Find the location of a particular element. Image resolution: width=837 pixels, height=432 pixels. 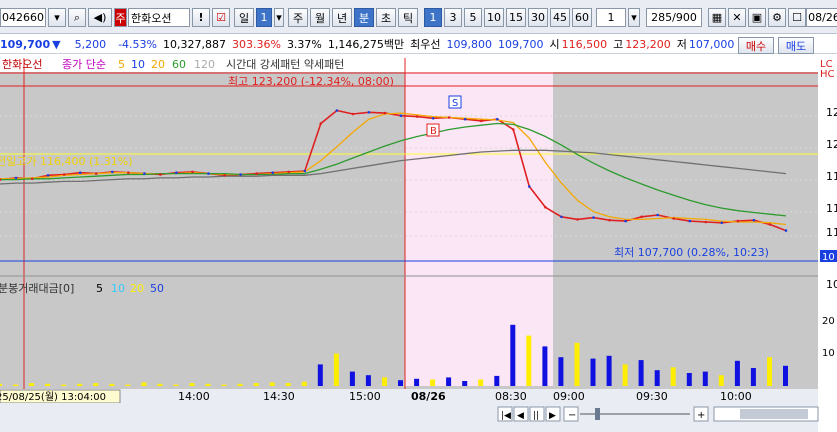

period-daily-button: 일 is located at coordinates (244, 17).